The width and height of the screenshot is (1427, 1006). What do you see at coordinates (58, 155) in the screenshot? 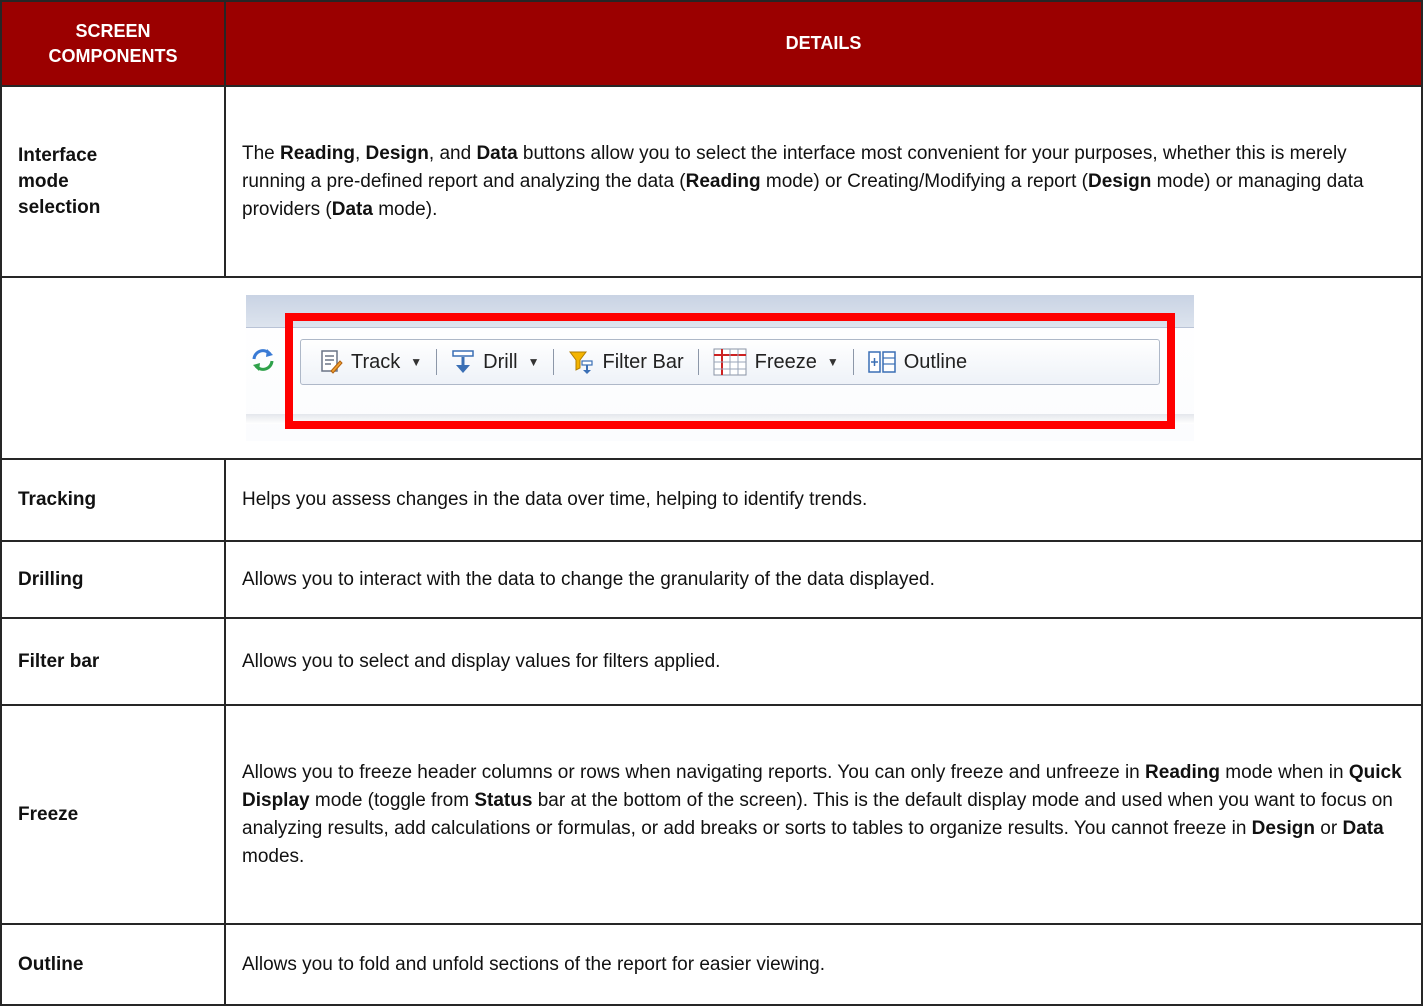
I see `label-line: Interface` at bounding box center [58, 155].